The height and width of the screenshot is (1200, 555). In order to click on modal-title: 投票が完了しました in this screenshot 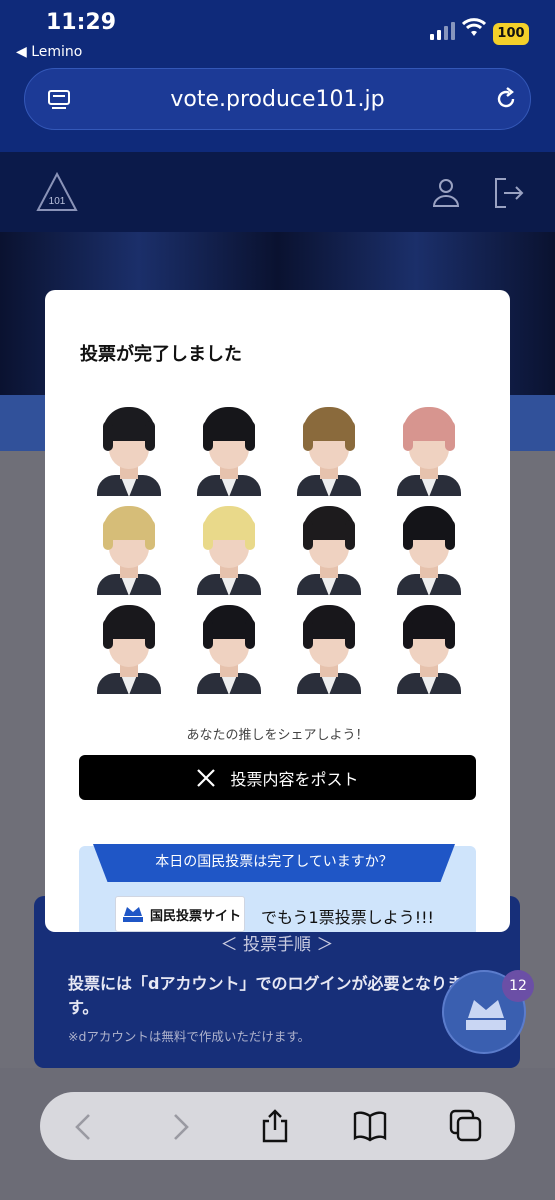, I will do `click(161, 354)`.